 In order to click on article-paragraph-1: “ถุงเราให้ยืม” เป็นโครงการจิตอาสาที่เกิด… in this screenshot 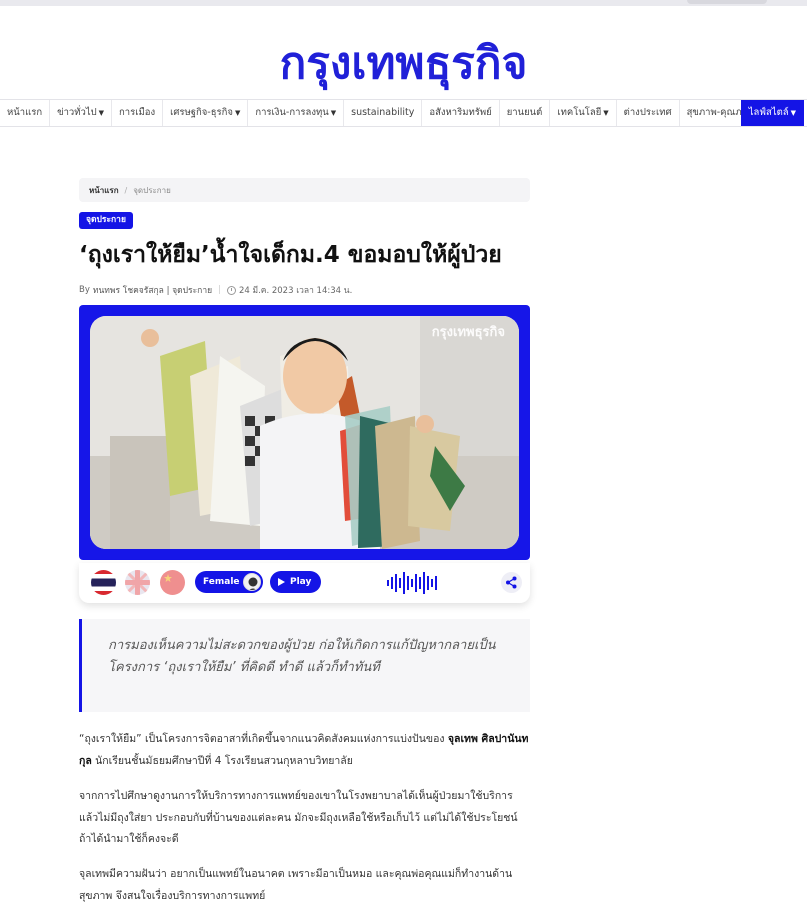, I will do `click(305, 750)`.